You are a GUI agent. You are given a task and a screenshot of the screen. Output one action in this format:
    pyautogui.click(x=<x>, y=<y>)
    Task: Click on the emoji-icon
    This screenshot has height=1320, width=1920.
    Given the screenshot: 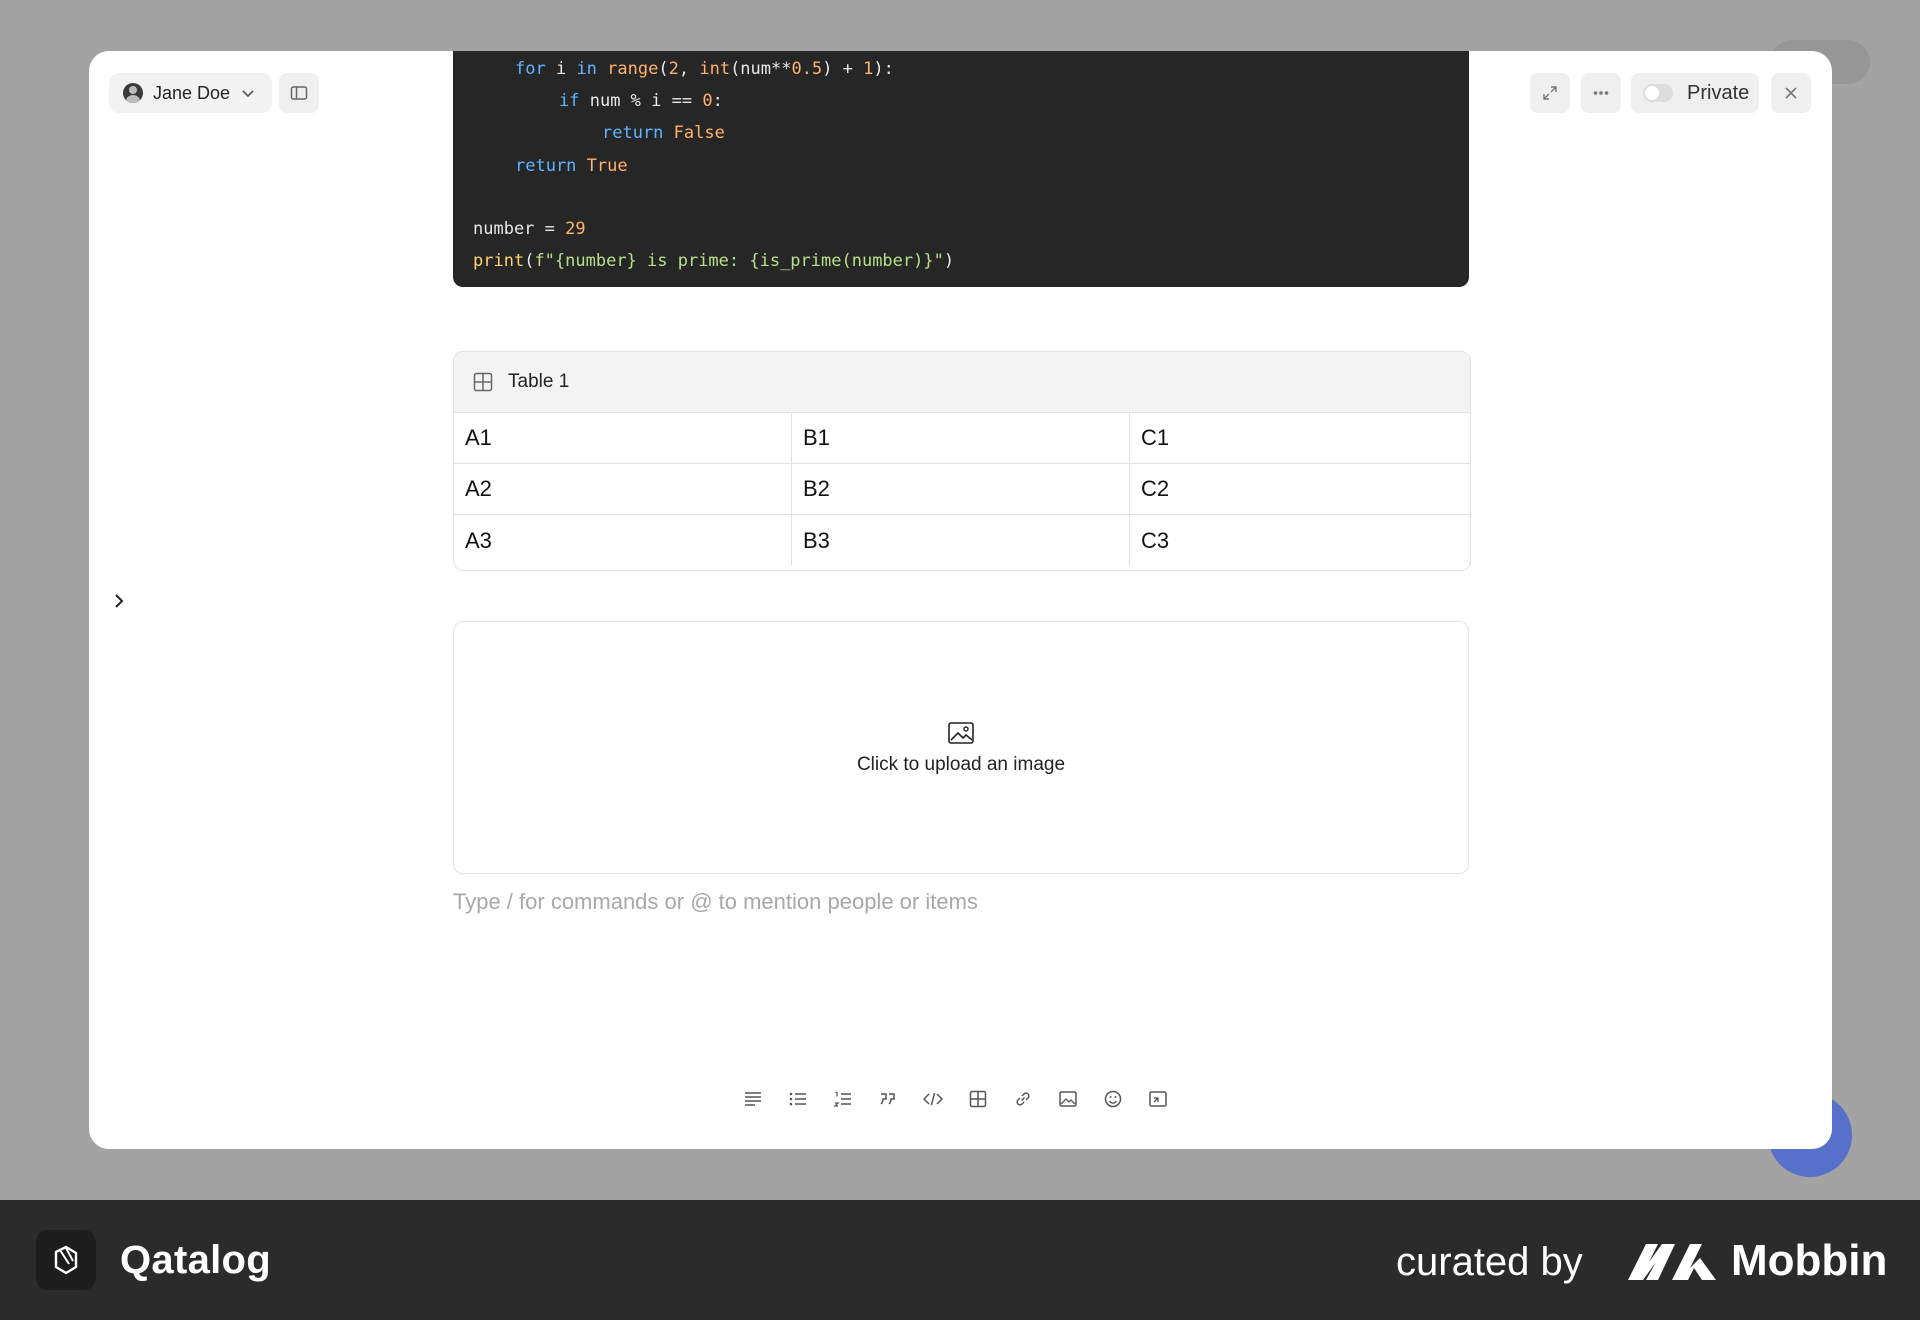 What is the action you would take?
    pyautogui.click(x=1113, y=1099)
    